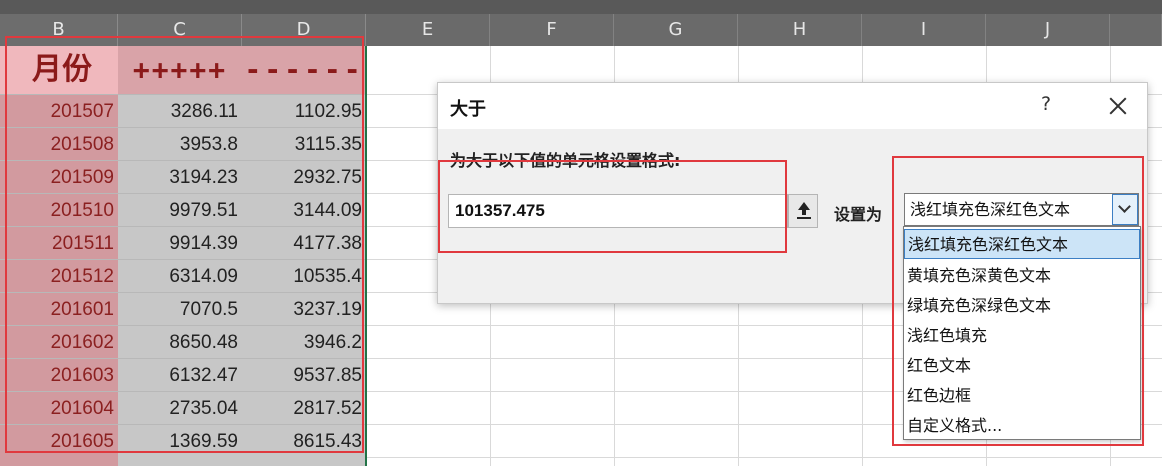 This screenshot has width=1162, height=466. I want to click on column-header-g: G, so click(676, 30).